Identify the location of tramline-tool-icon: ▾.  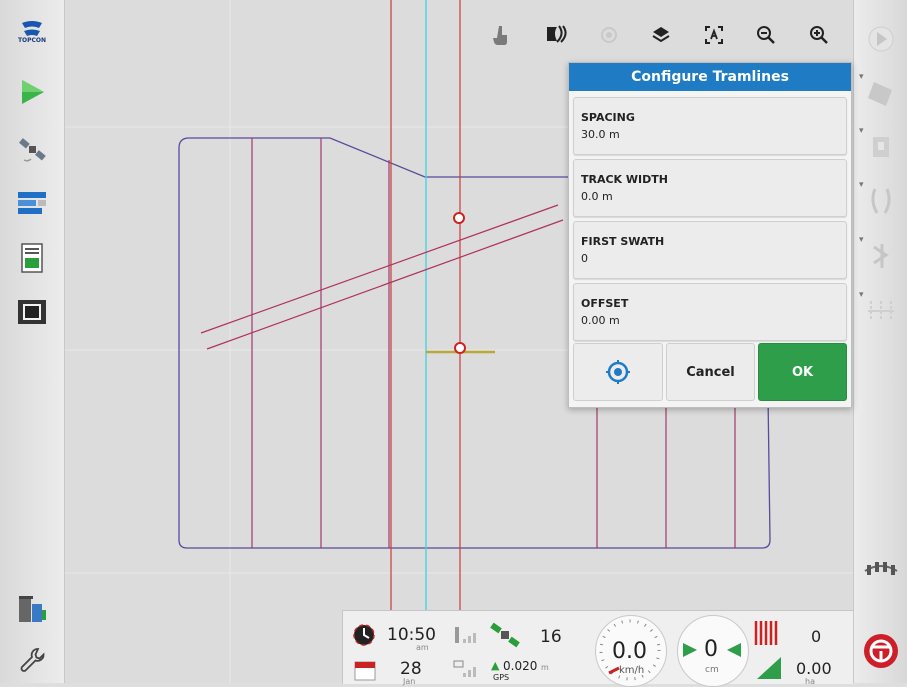
(880, 311).